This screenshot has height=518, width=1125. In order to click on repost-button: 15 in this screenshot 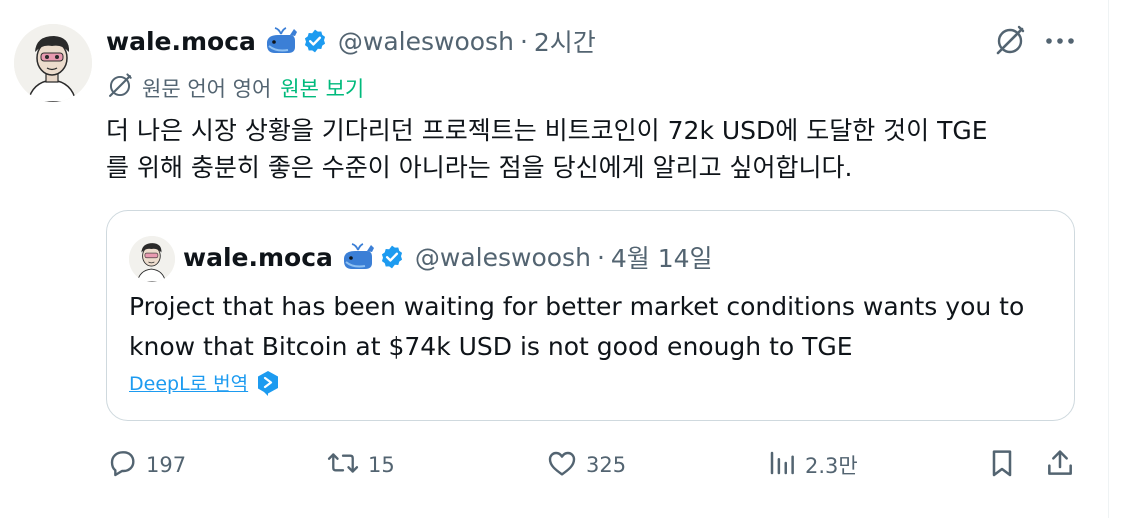, I will do `click(360, 465)`.